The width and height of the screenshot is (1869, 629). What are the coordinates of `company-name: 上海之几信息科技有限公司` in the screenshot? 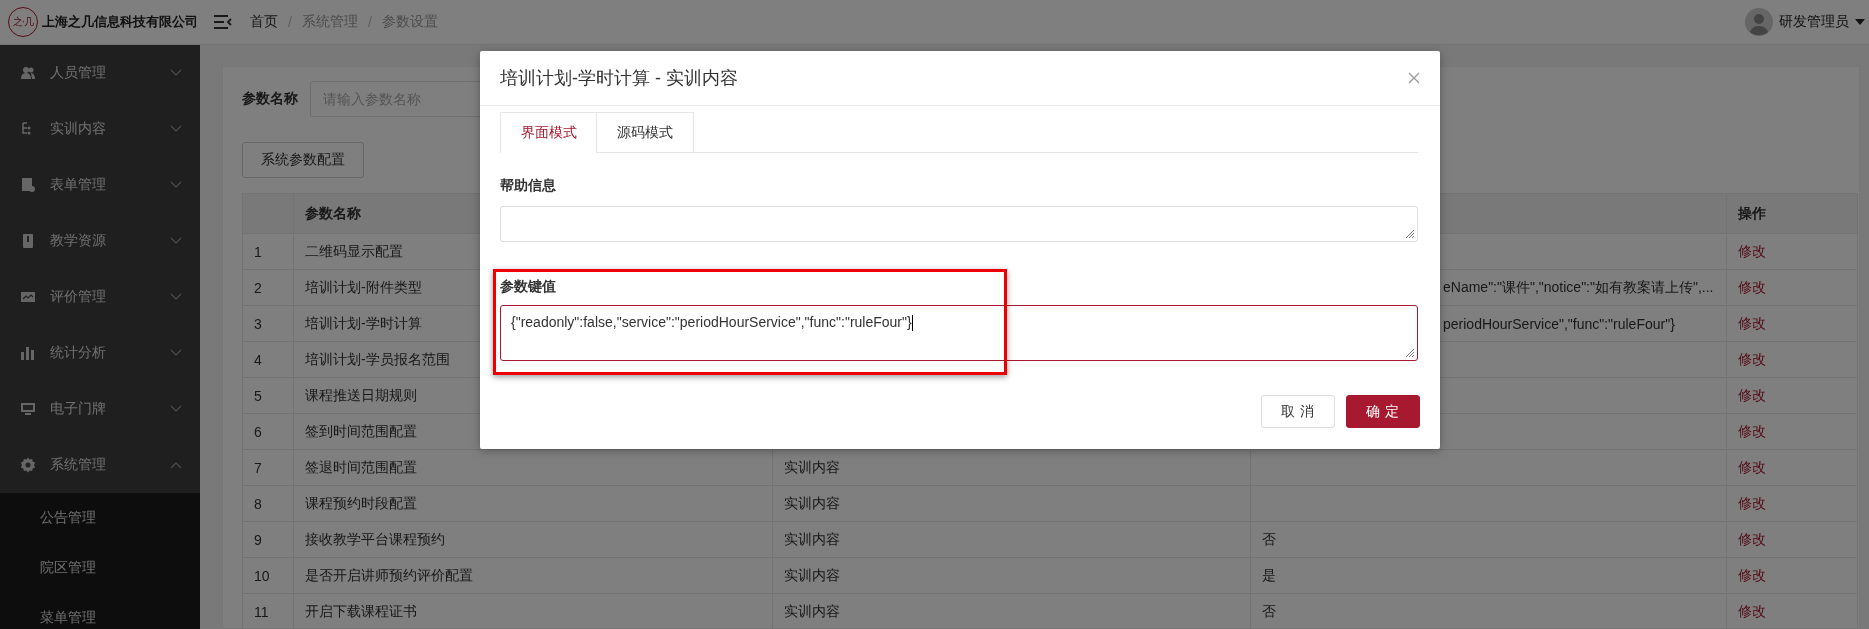 It's located at (120, 22).